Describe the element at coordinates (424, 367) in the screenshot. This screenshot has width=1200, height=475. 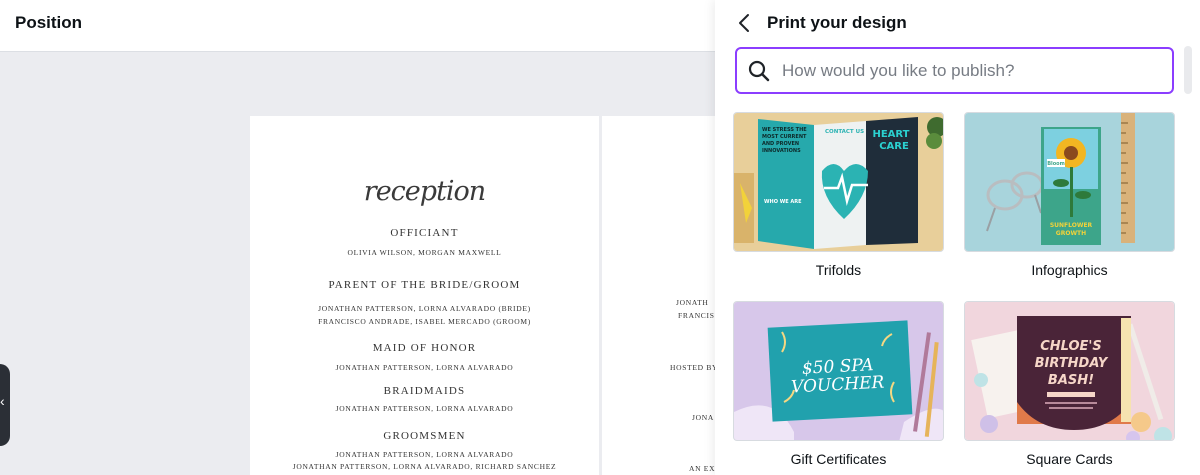
I see `names-maid-of-honor: JONATHAN PATTERSON, LORNA ALVARADO` at that location.